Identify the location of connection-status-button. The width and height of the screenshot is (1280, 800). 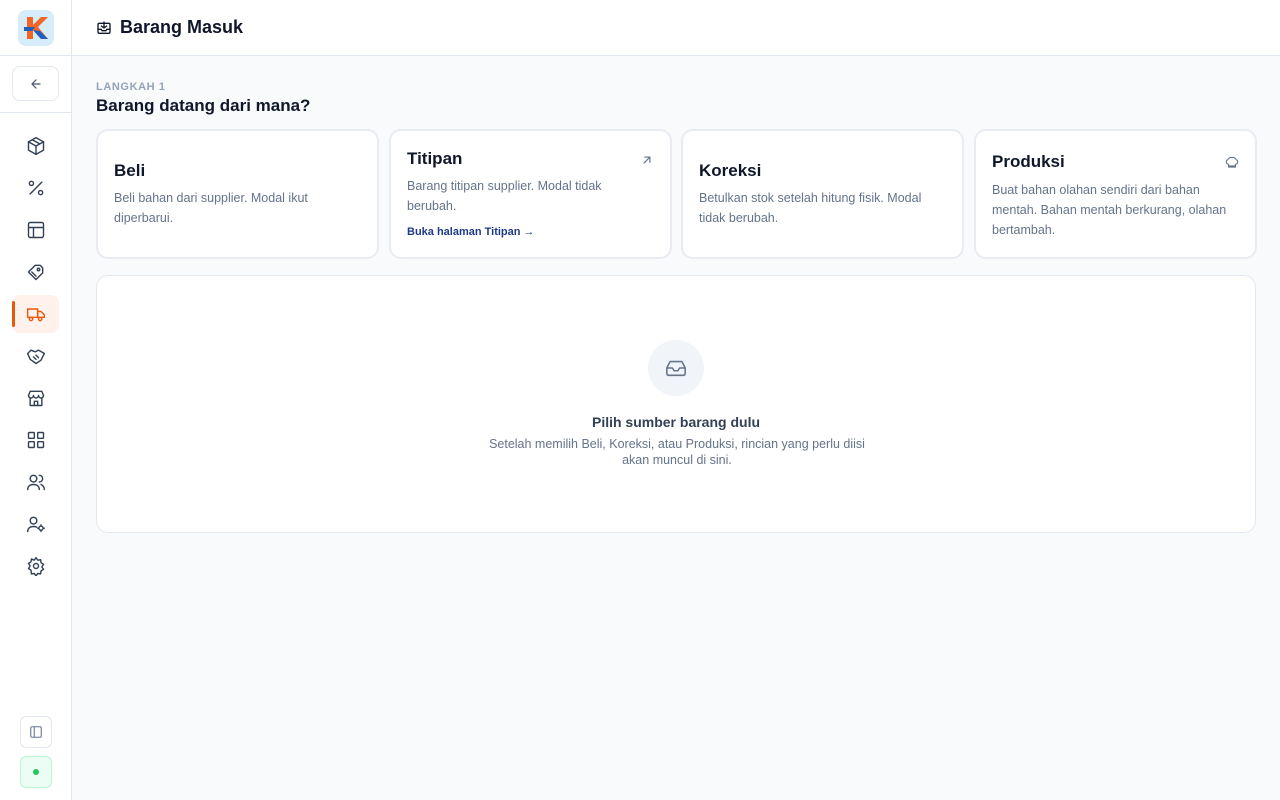
(36, 772).